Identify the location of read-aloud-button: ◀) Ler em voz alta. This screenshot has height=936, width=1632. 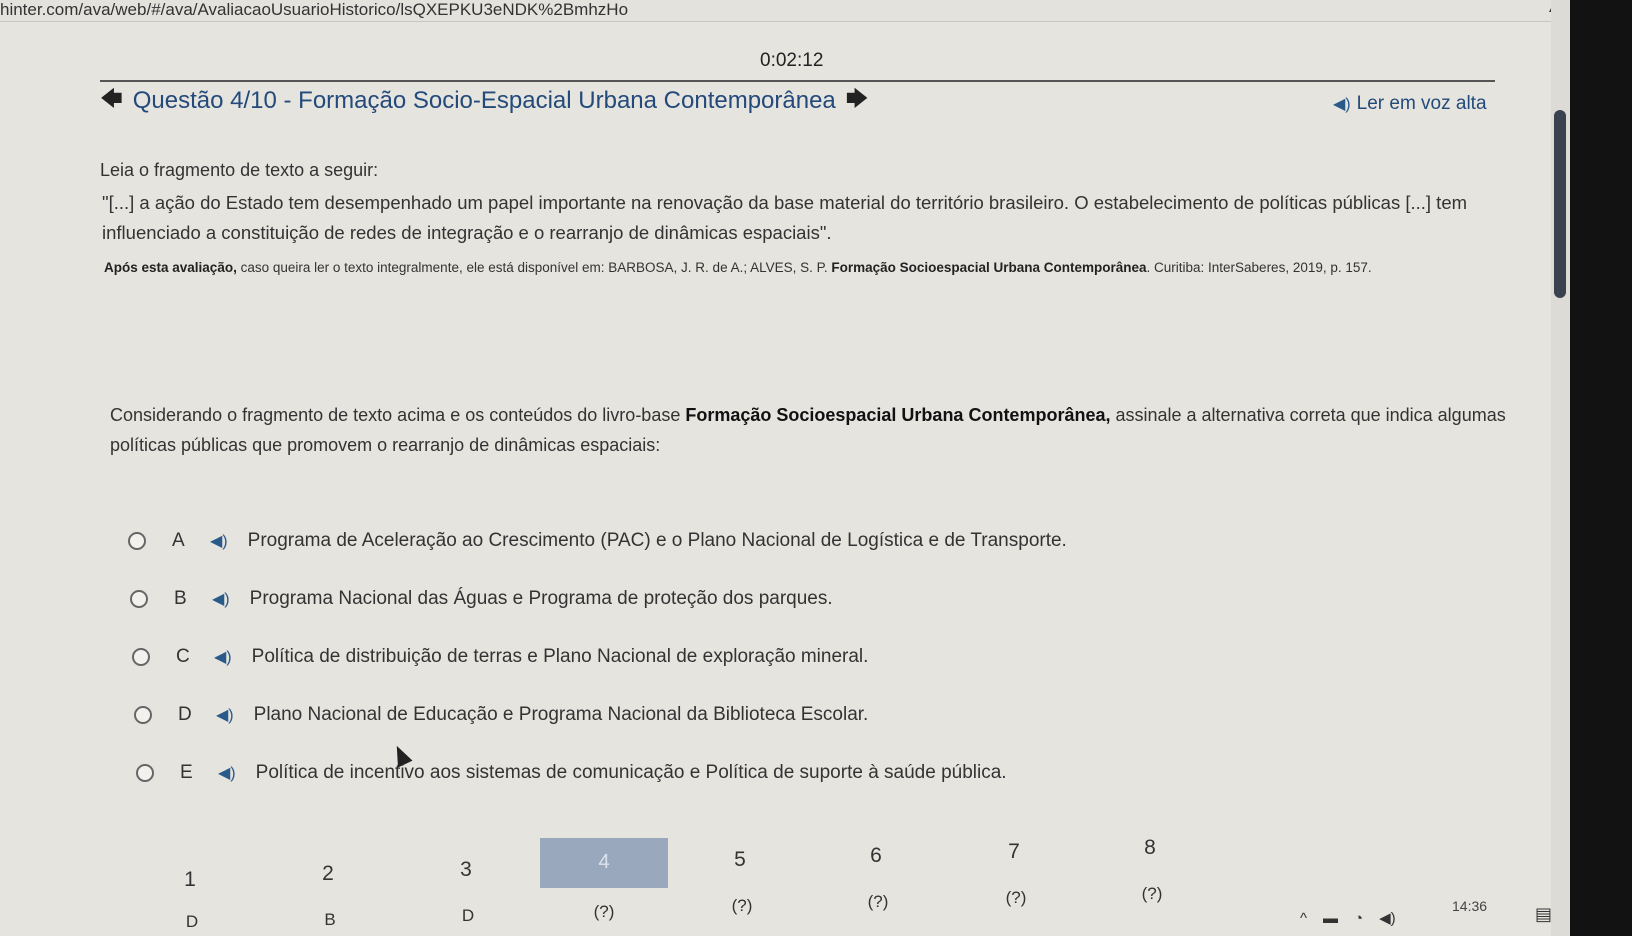
(1410, 104).